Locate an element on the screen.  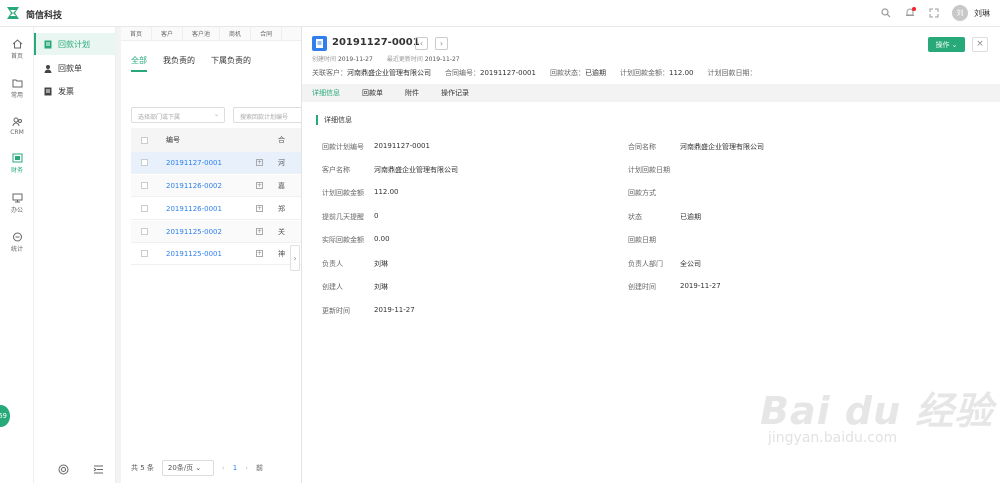
next-record-button: › is located at coordinates (441, 43).